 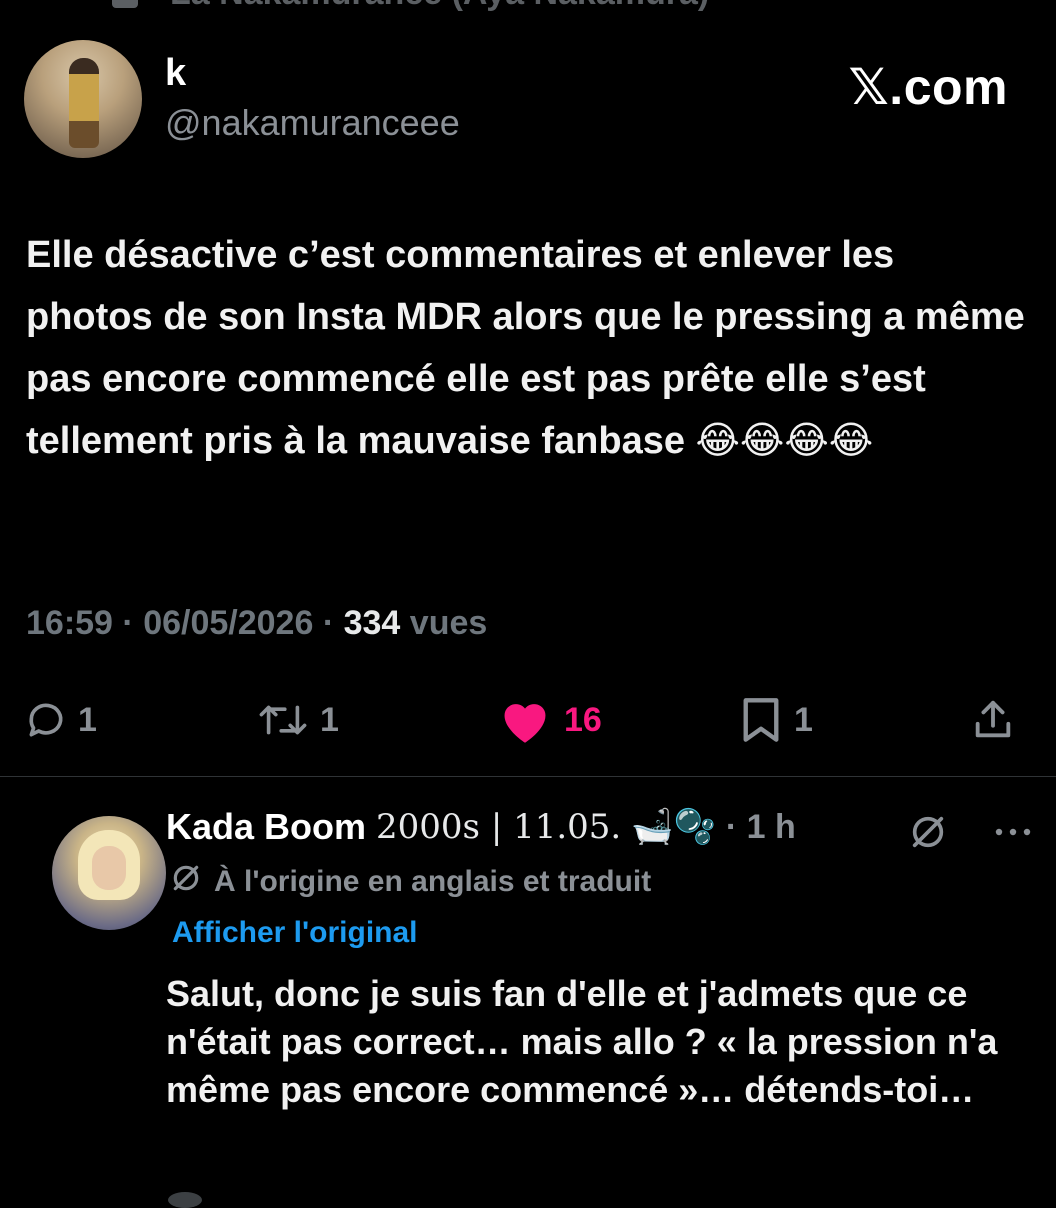 I want to click on reply-author-name-suffix: 2000s | 11.05., so click(x=498, y=827).